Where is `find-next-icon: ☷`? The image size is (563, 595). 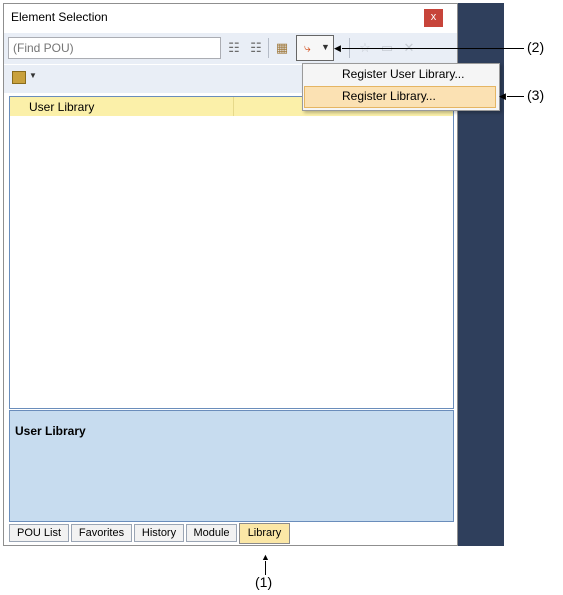 find-next-icon: ☷ is located at coordinates (234, 48).